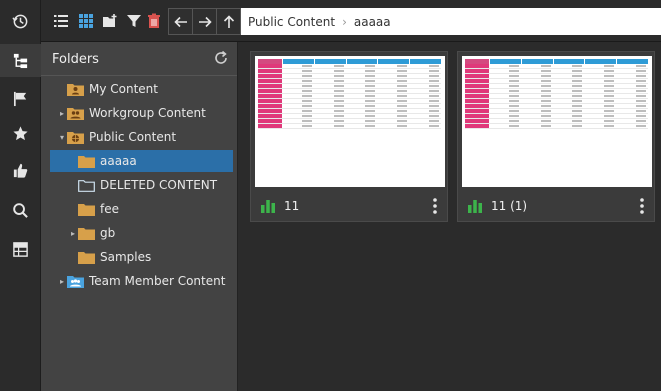 Image resolution: width=661 pixels, height=391 pixels. I want to click on back-button, so click(180, 21).